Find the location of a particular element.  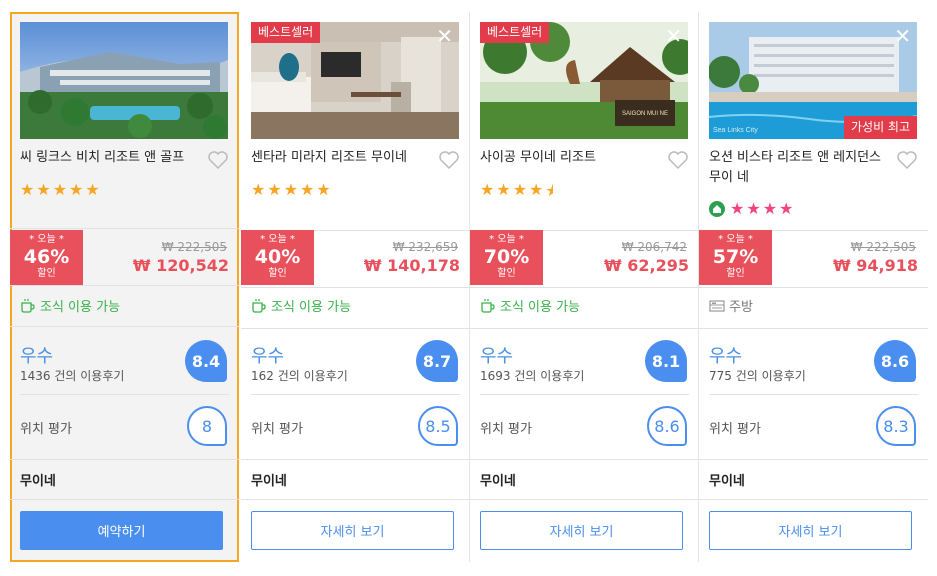

review-score: 8.6 is located at coordinates (895, 361).